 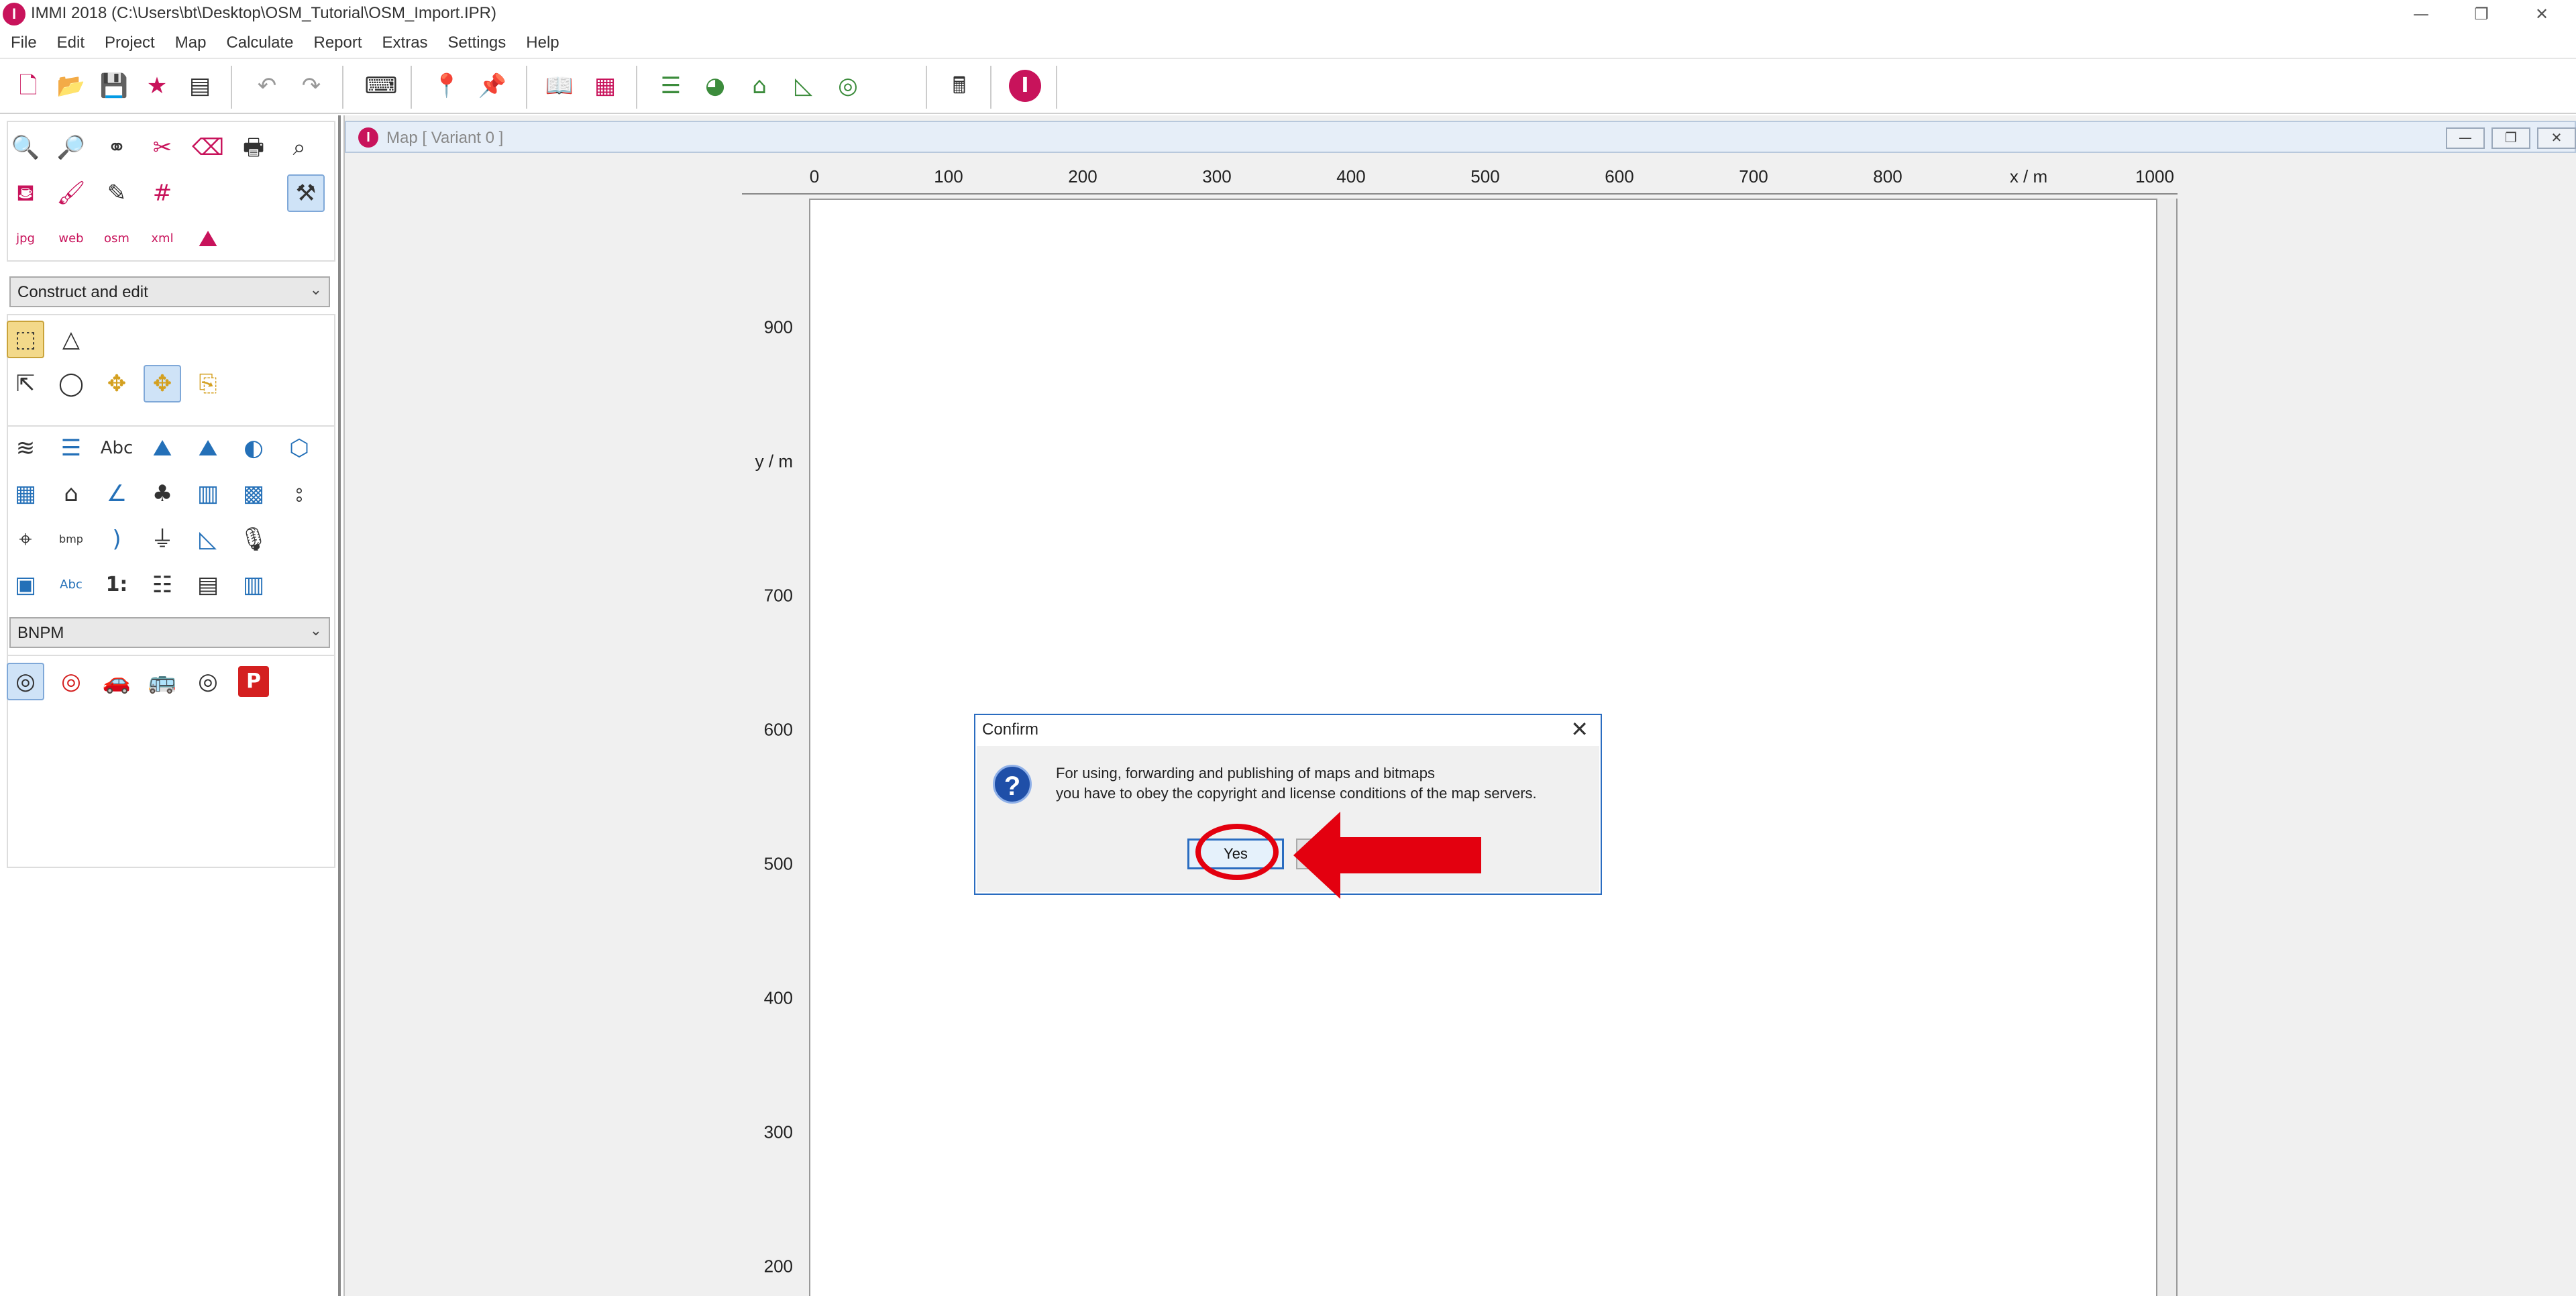 What do you see at coordinates (71, 193) in the screenshot?
I see `brush-icon: 🖌` at bounding box center [71, 193].